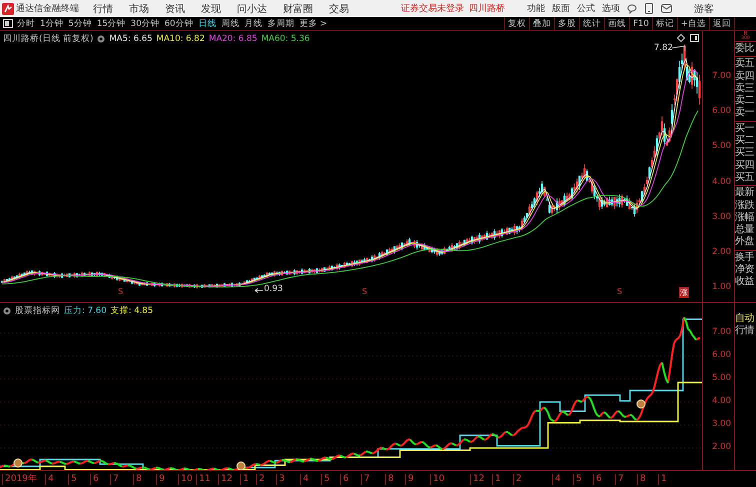 This screenshot has width=756, height=487. What do you see at coordinates (437, 479) in the screenshot?
I see `date-axis-label: 10` at bounding box center [437, 479].